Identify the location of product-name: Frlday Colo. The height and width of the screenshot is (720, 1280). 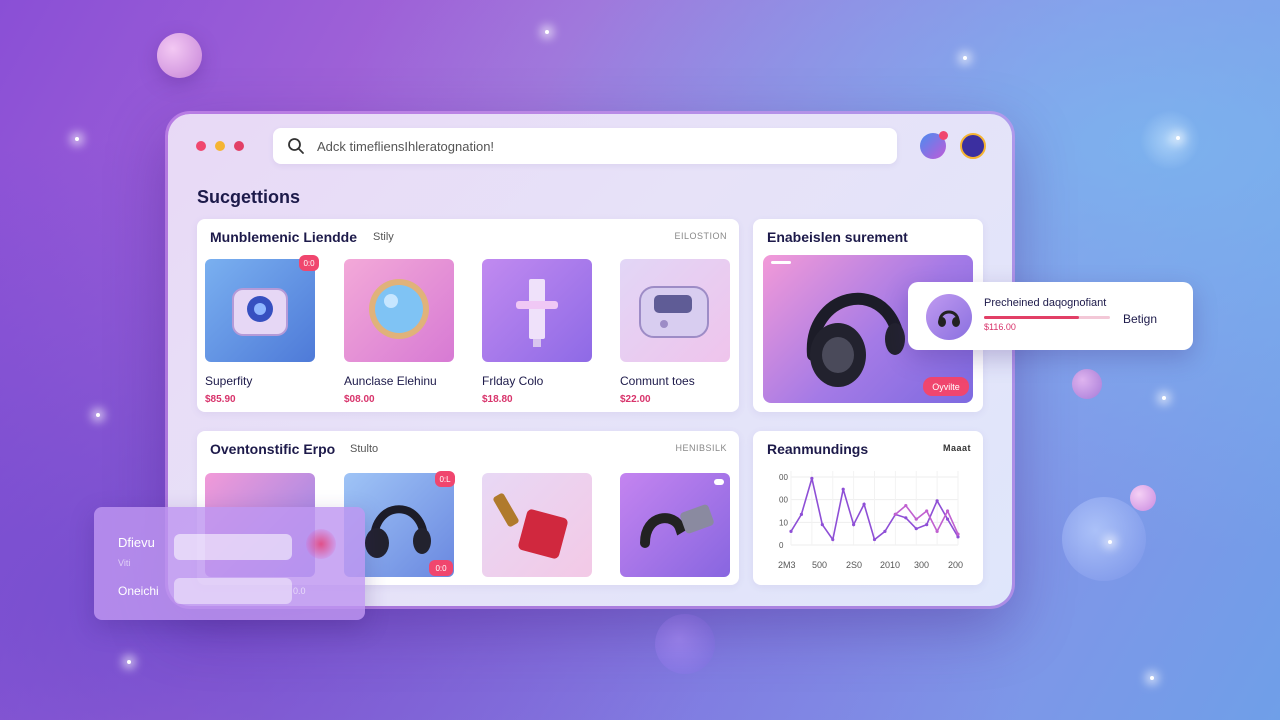
(513, 381).